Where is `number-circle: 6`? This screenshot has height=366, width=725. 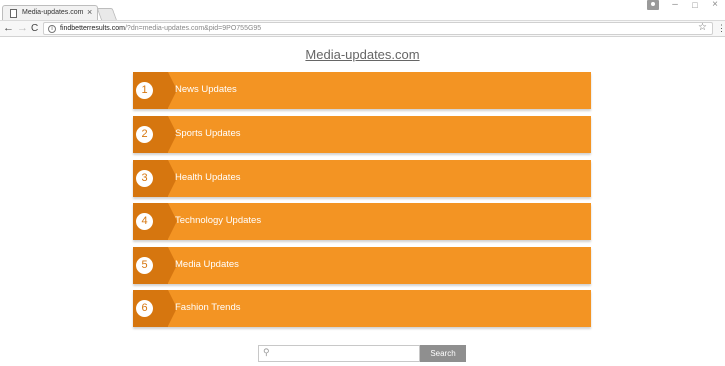
number-circle: 6 is located at coordinates (144, 308).